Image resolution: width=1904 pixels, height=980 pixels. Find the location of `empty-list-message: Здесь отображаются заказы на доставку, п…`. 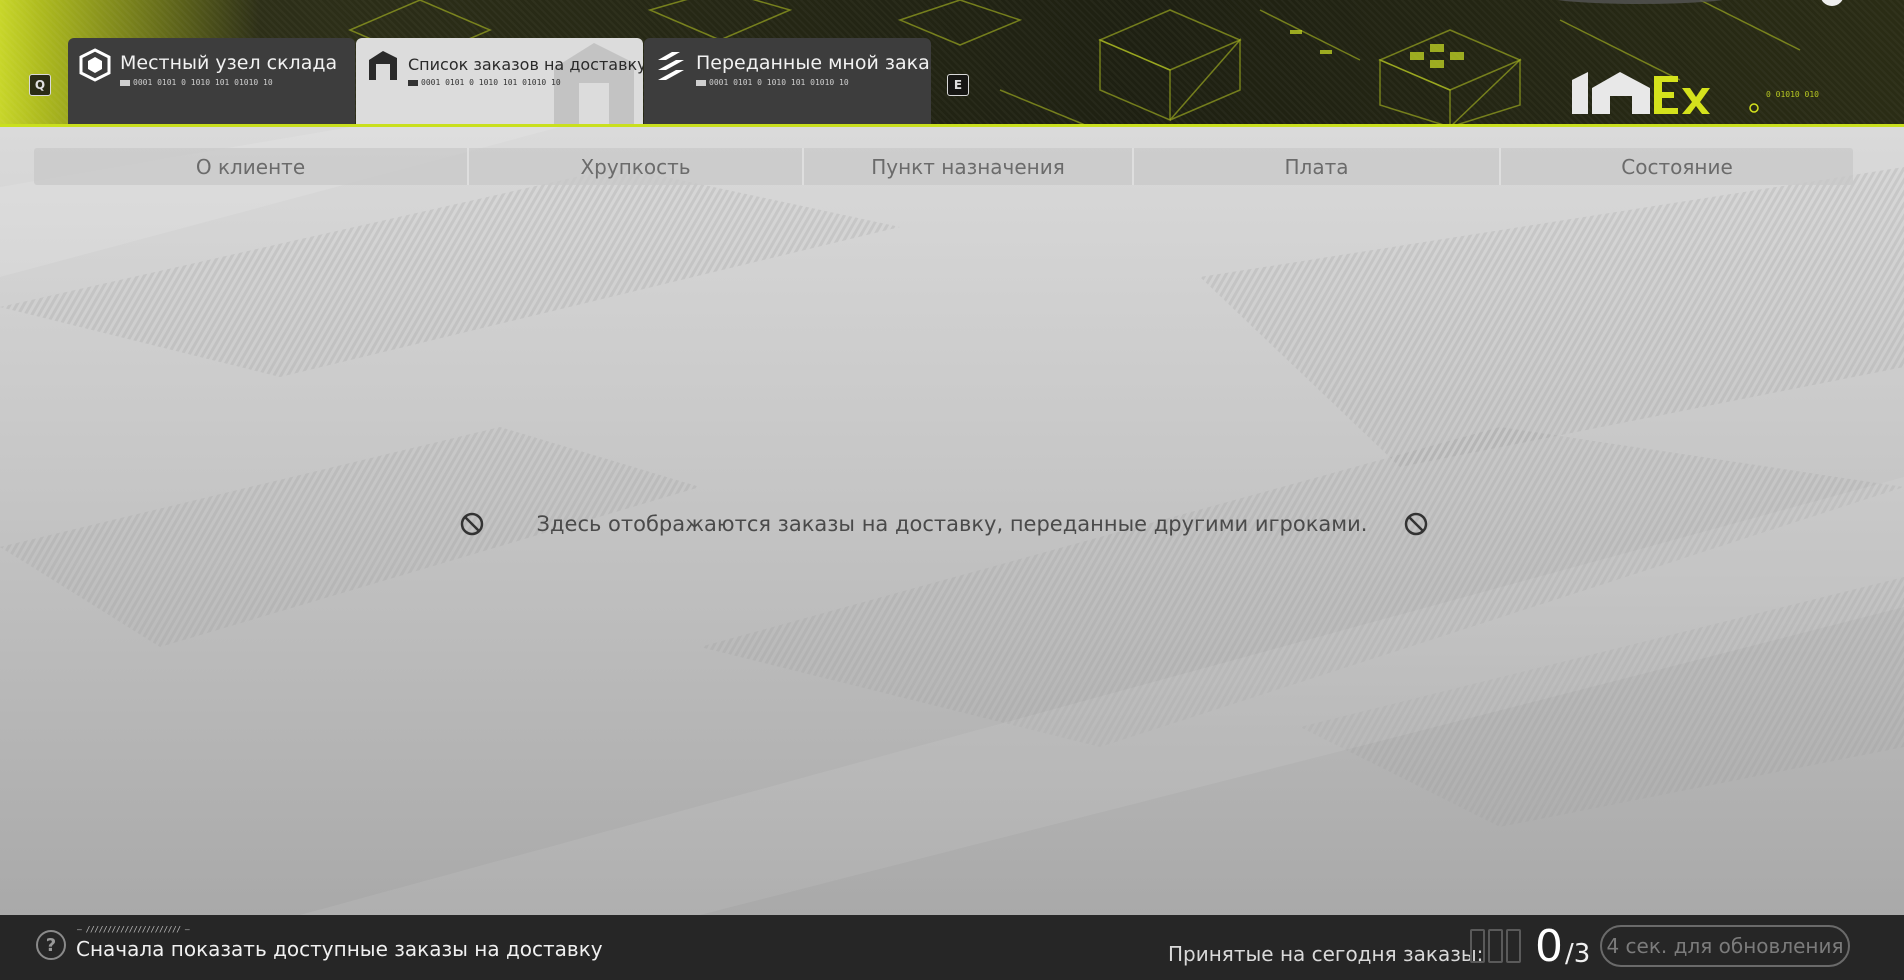

empty-list-message: Здесь отображаются заказы на доставку, п… is located at coordinates (952, 524).